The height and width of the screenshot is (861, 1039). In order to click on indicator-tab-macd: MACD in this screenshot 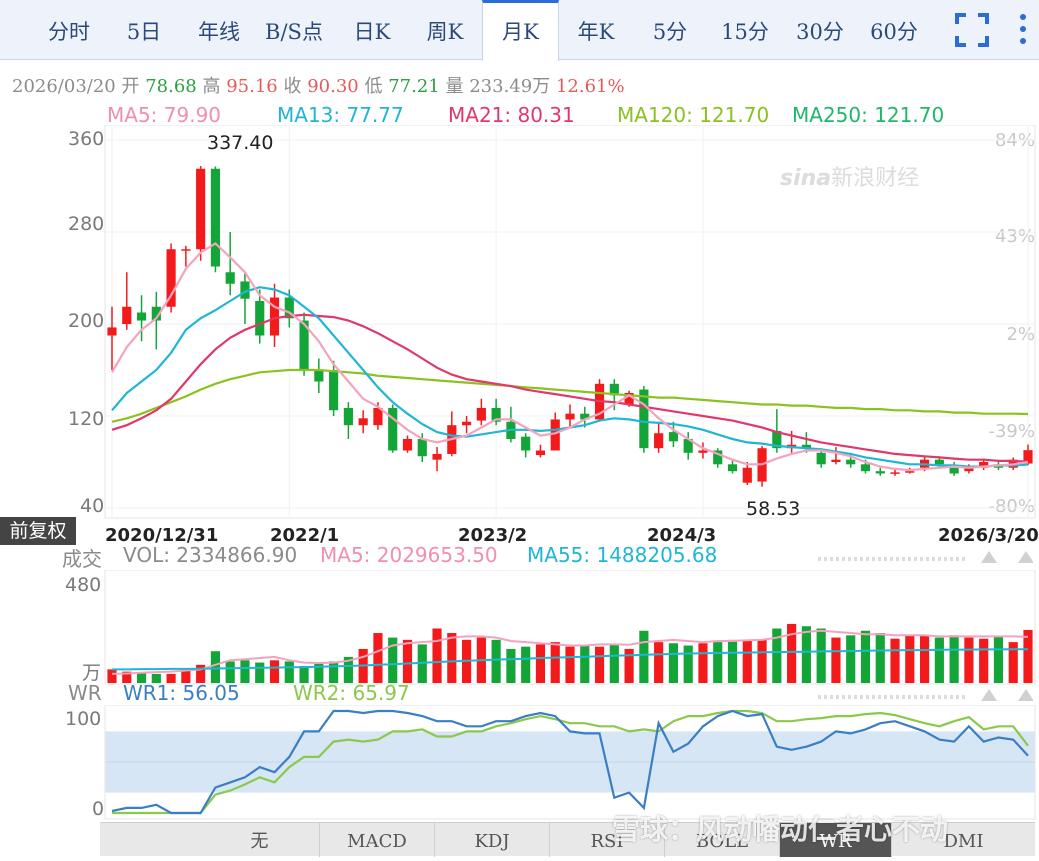, I will do `click(377, 840)`.